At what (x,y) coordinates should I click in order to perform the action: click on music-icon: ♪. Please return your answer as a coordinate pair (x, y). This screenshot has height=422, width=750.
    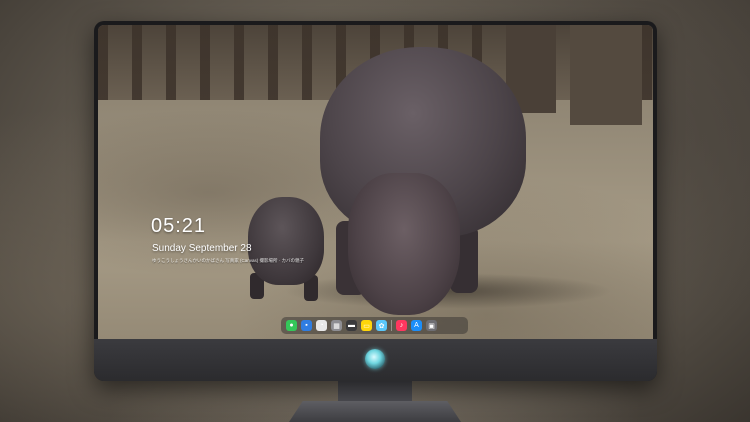
    Looking at the image, I should click on (401, 325).